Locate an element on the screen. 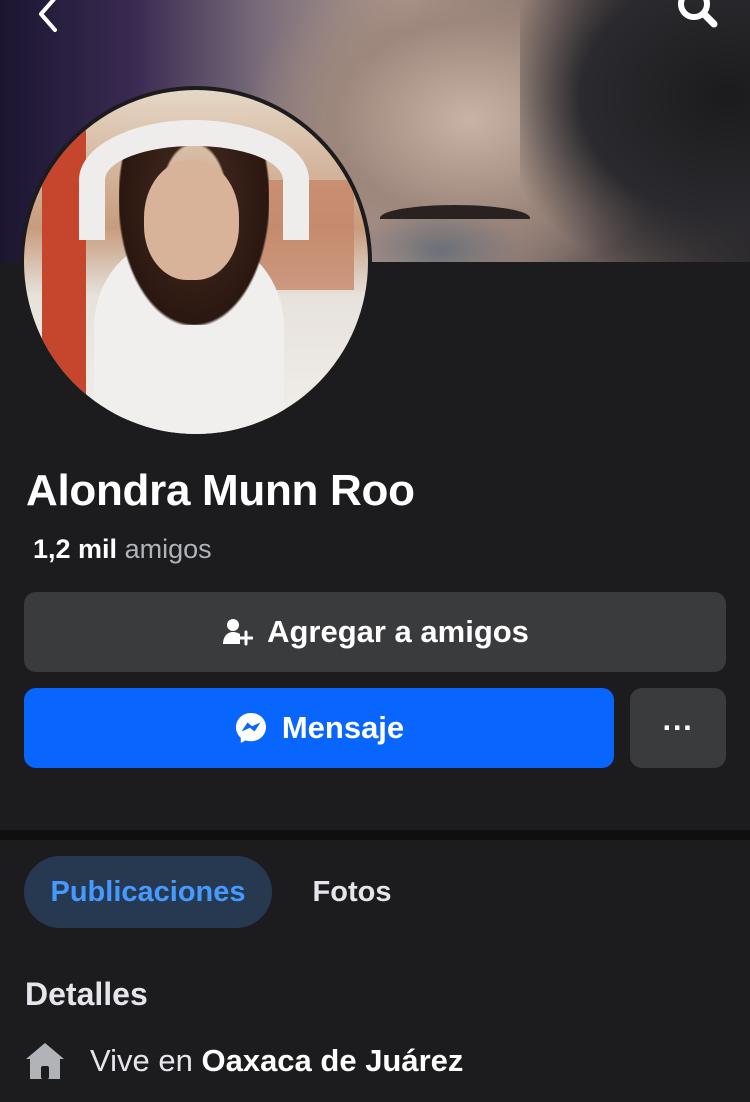 This screenshot has width=750, height=1102. tab-photos: Fotos is located at coordinates (352, 892).